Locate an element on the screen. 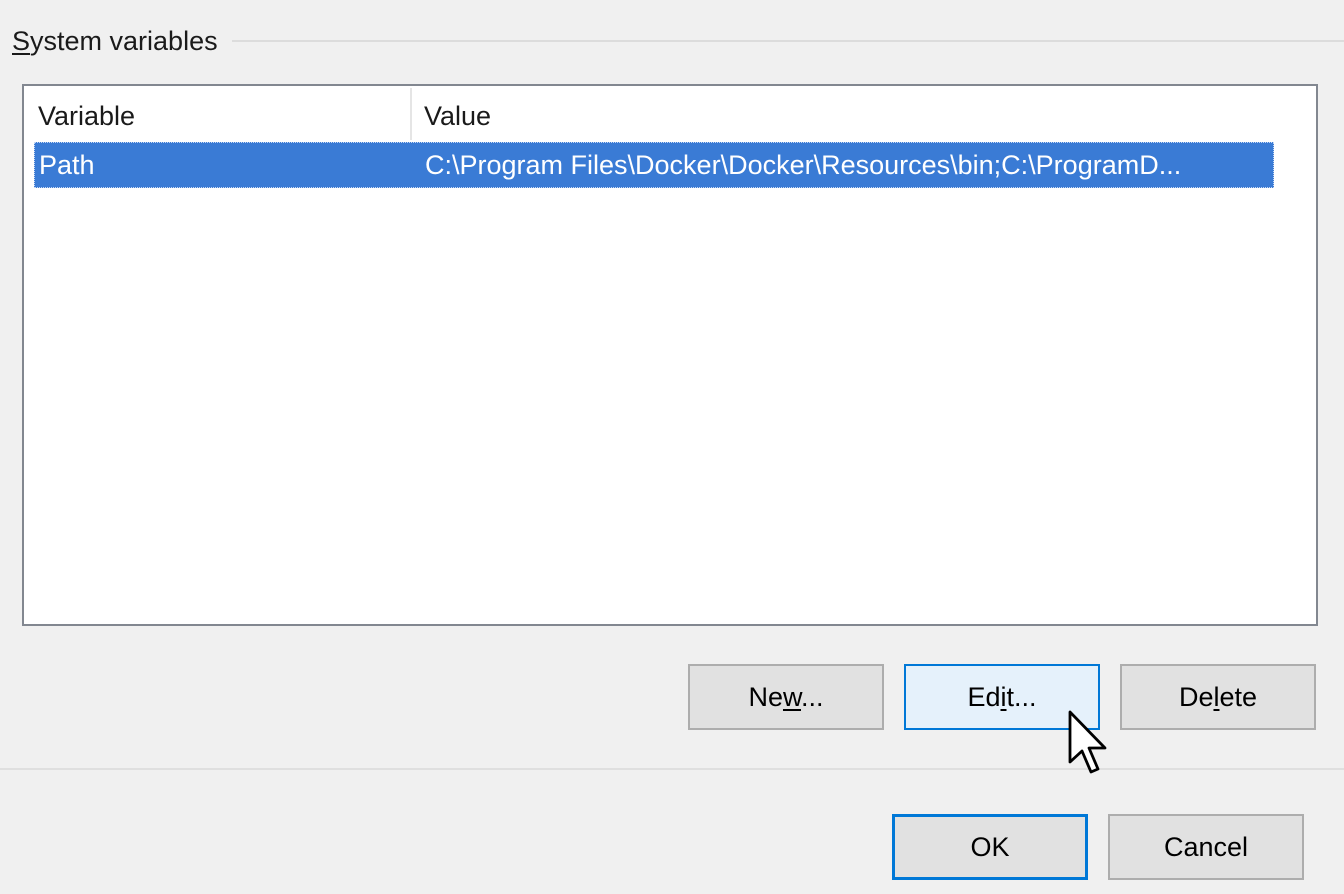 This screenshot has height=894, width=1344. column-separator is located at coordinates (411, 114).